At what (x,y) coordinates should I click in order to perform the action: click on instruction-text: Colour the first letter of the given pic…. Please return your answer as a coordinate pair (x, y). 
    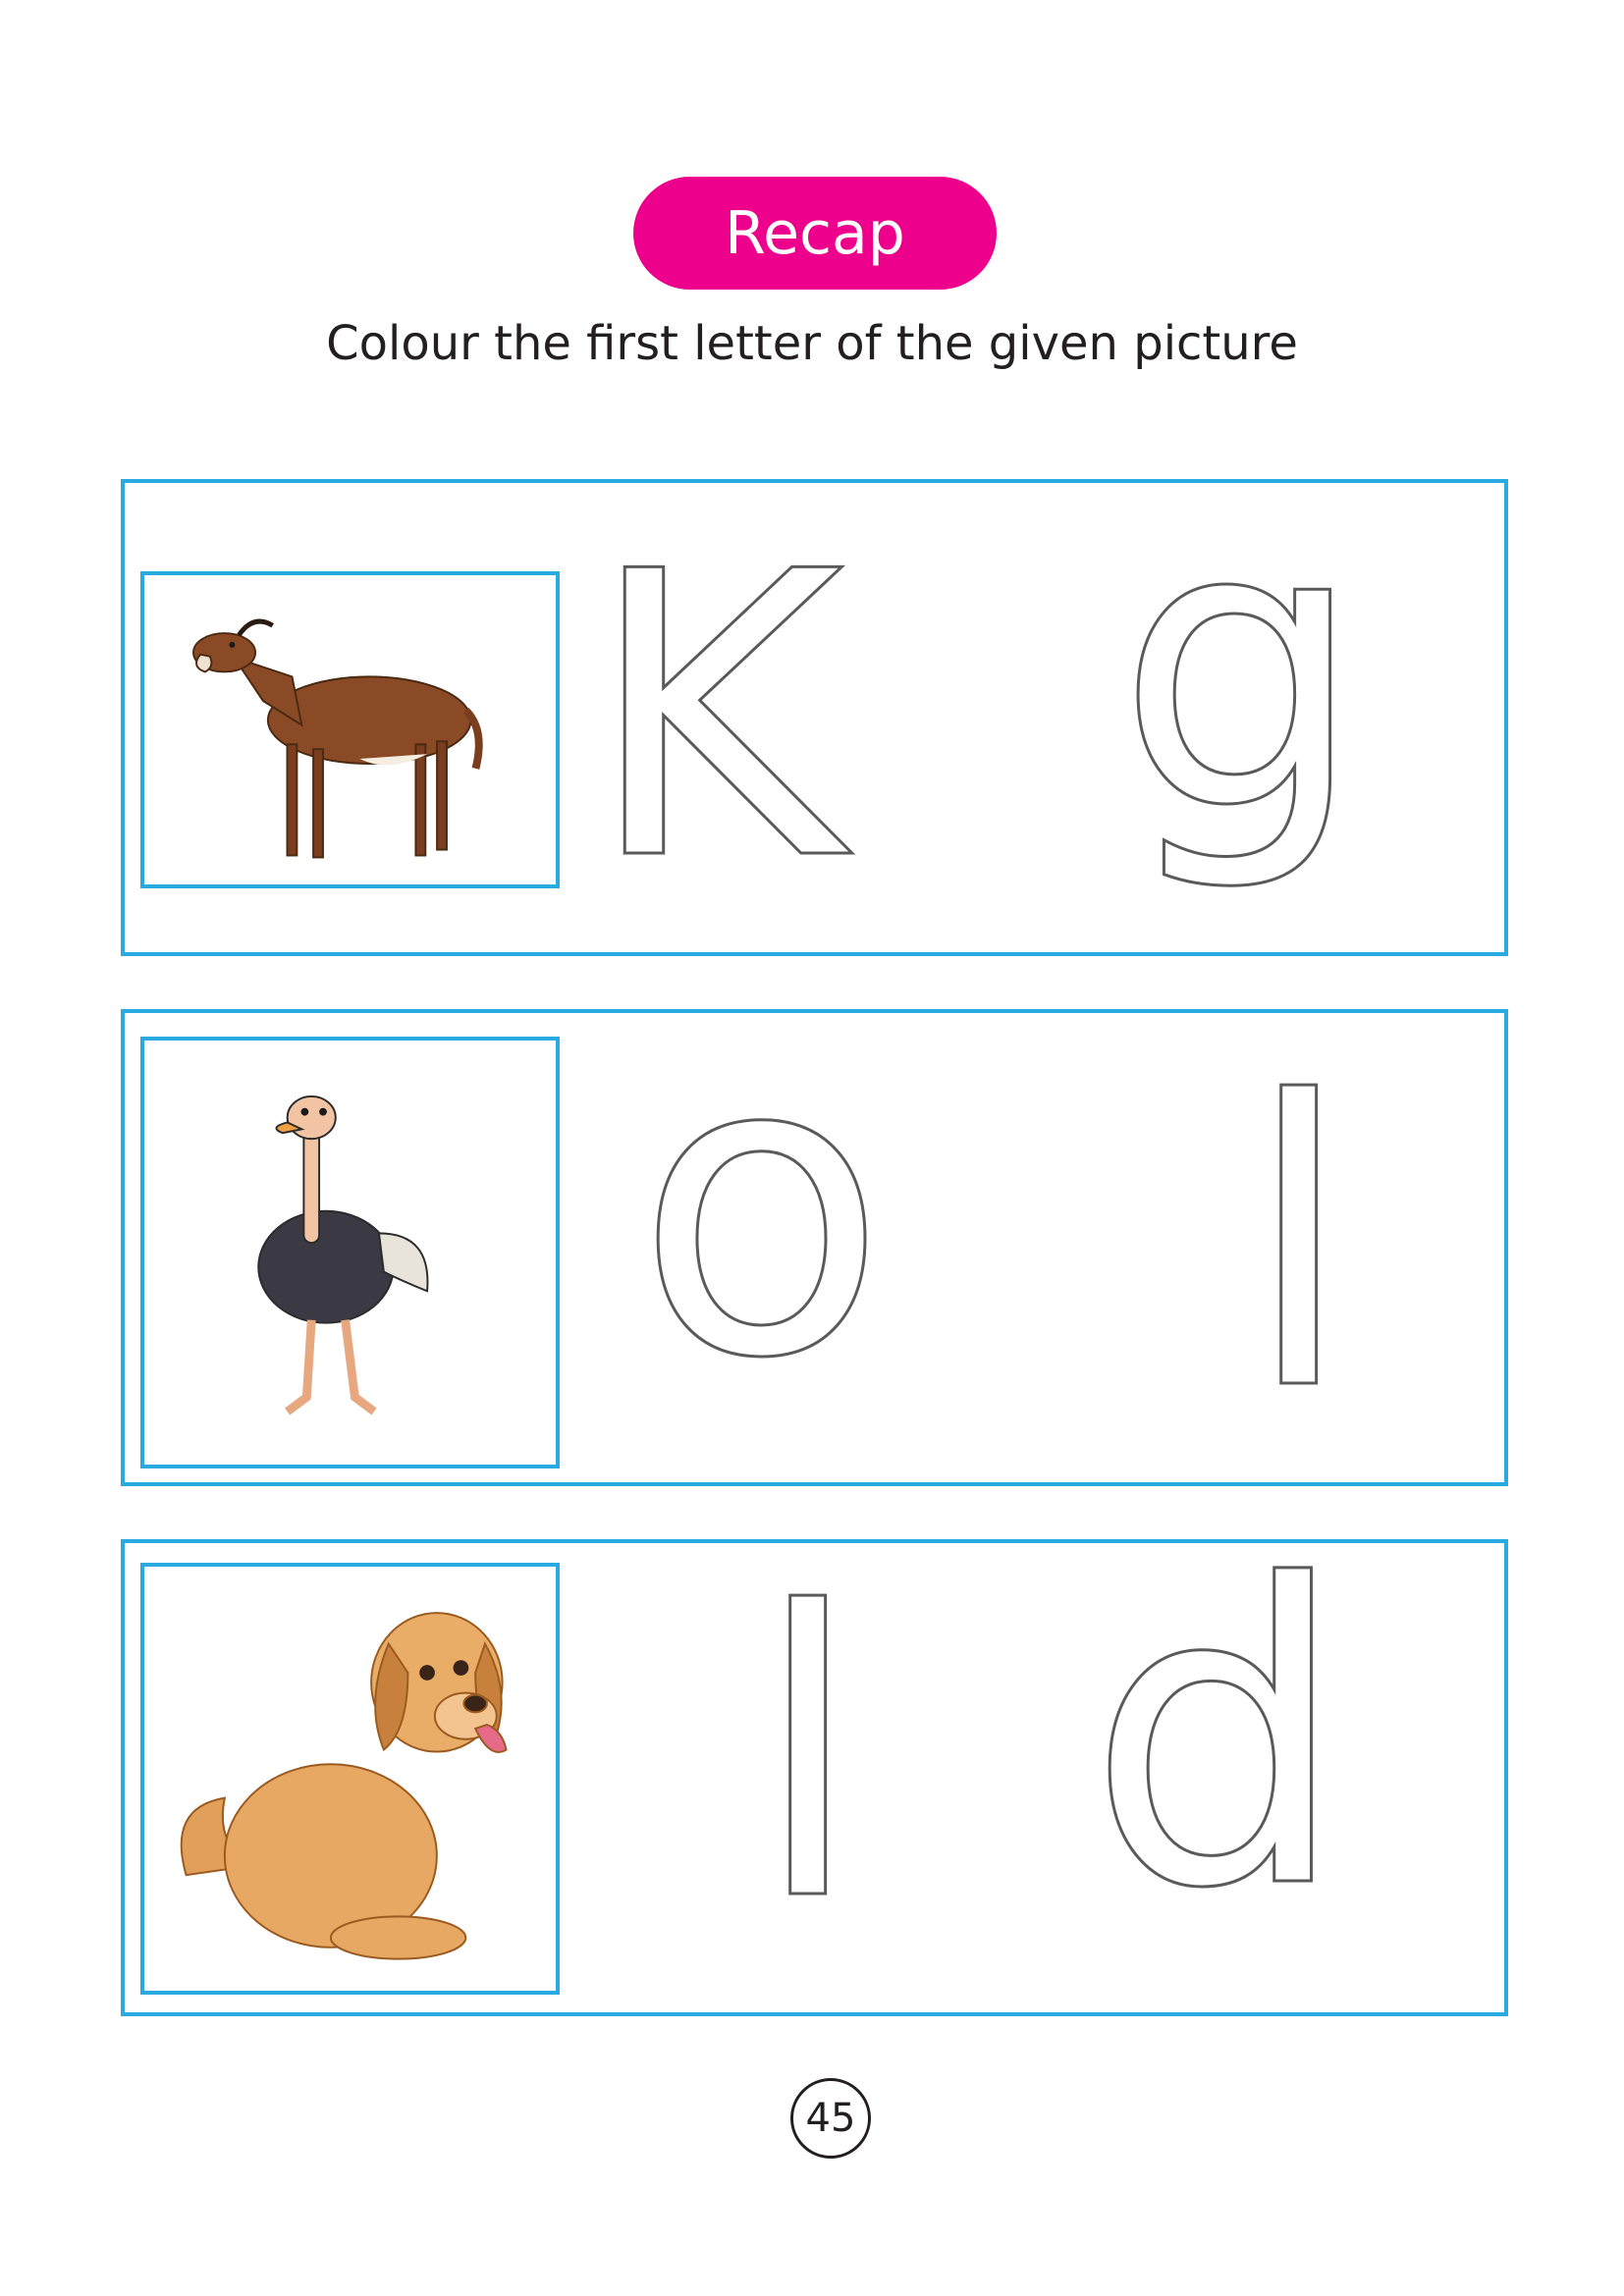
    Looking at the image, I should click on (812, 343).